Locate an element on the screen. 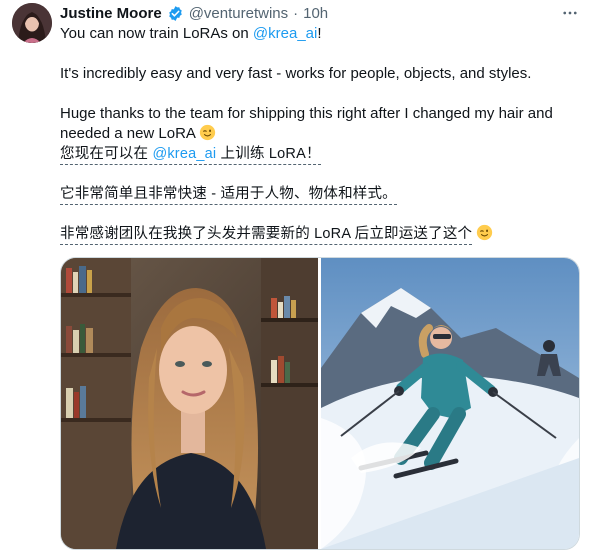 This screenshot has width=596, height=556. tweet-line-4: needed a new LoRA is located at coordinates (322, 134).